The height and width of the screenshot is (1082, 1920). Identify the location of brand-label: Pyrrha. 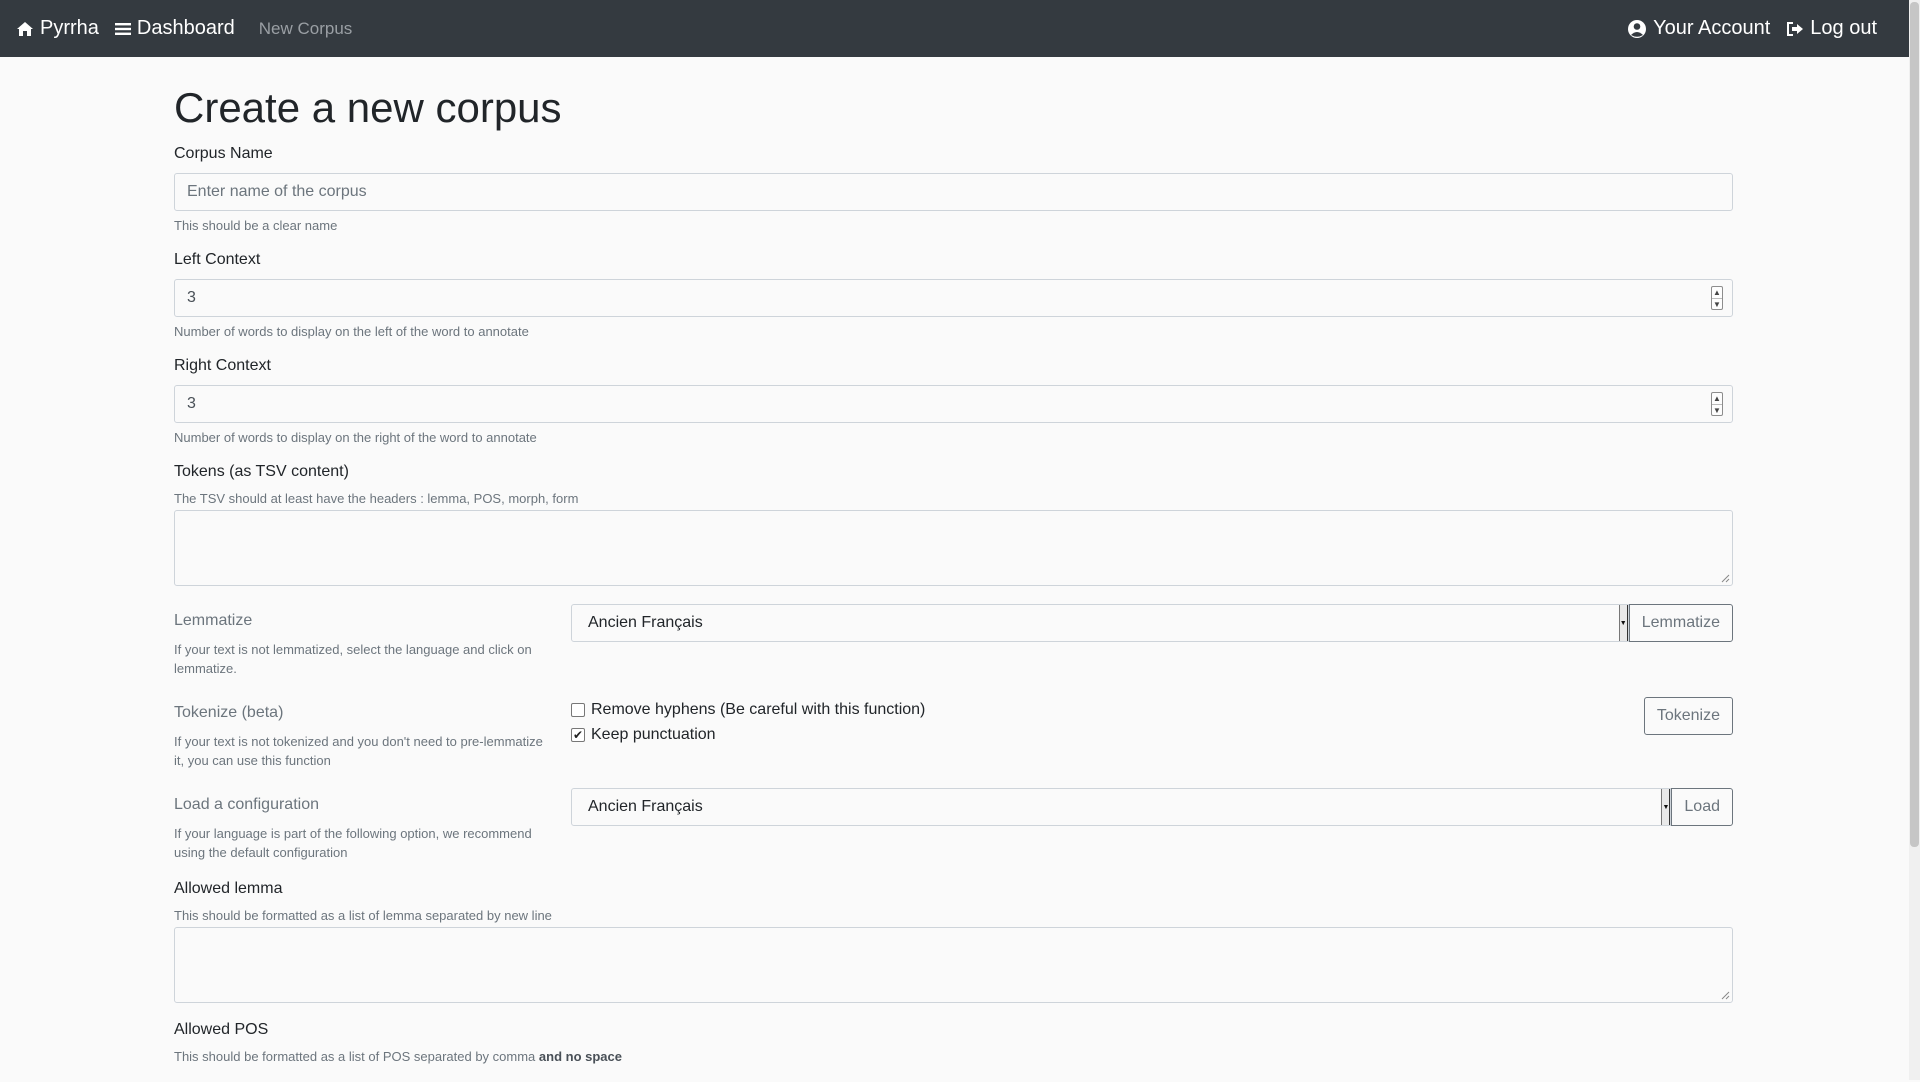
(69, 28).